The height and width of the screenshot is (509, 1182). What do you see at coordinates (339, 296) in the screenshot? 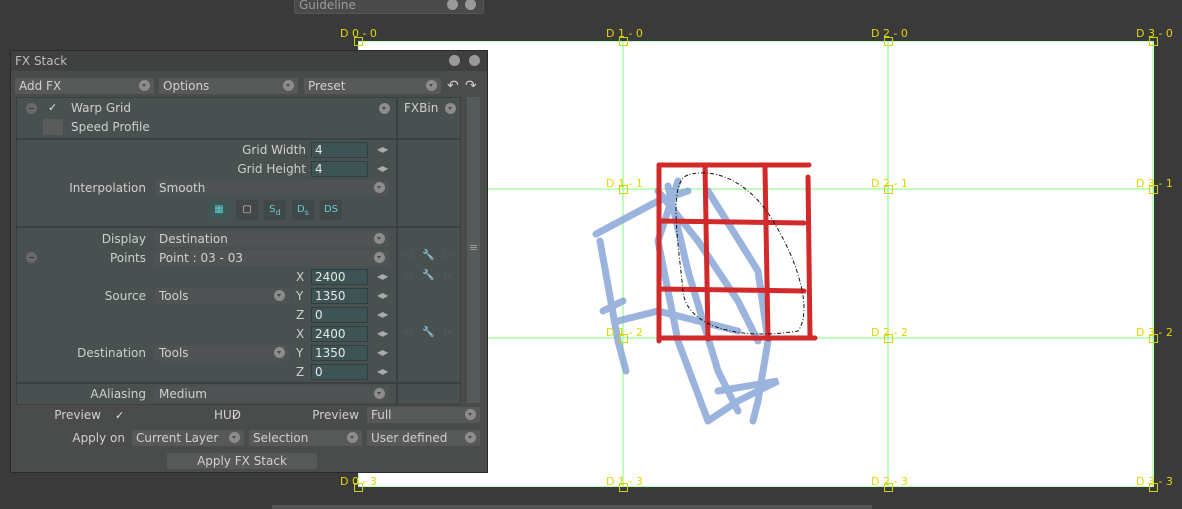
I see `source-y-input: 1350` at bounding box center [339, 296].